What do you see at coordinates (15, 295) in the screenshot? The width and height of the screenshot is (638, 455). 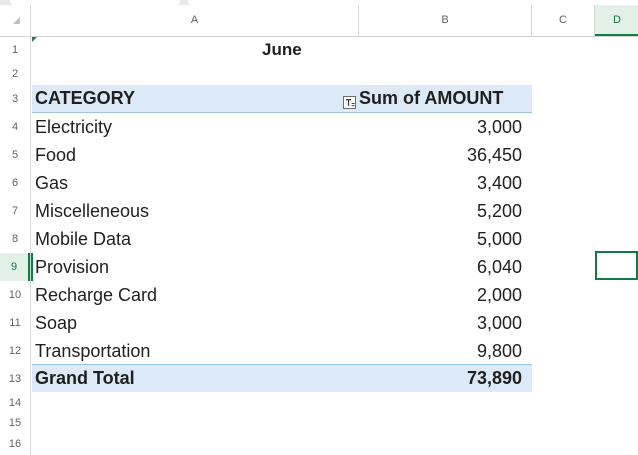 I see `row-header-10: 10` at bounding box center [15, 295].